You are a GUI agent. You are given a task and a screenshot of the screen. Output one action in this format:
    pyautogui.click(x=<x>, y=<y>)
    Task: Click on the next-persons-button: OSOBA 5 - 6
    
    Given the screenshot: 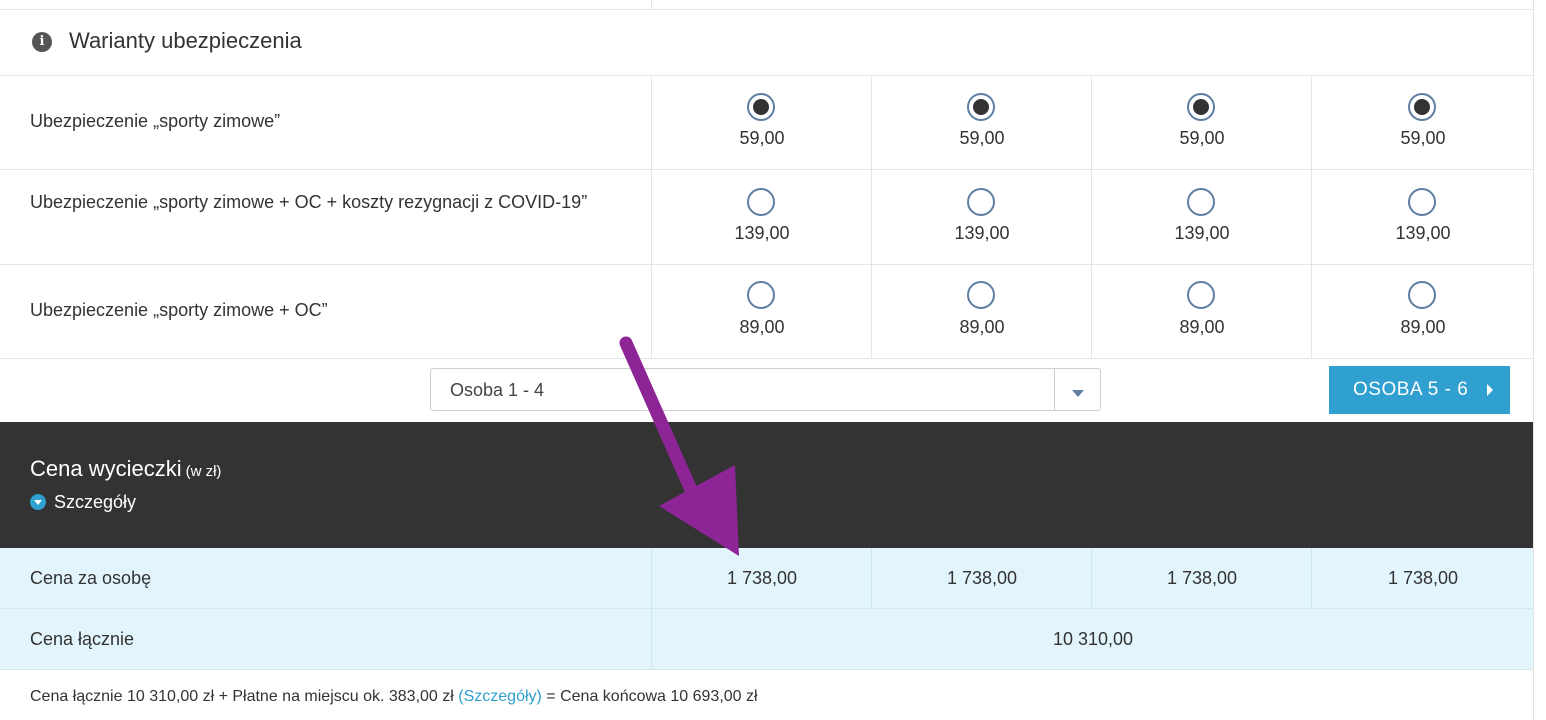 What is the action you would take?
    pyautogui.click(x=1419, y=390)
    